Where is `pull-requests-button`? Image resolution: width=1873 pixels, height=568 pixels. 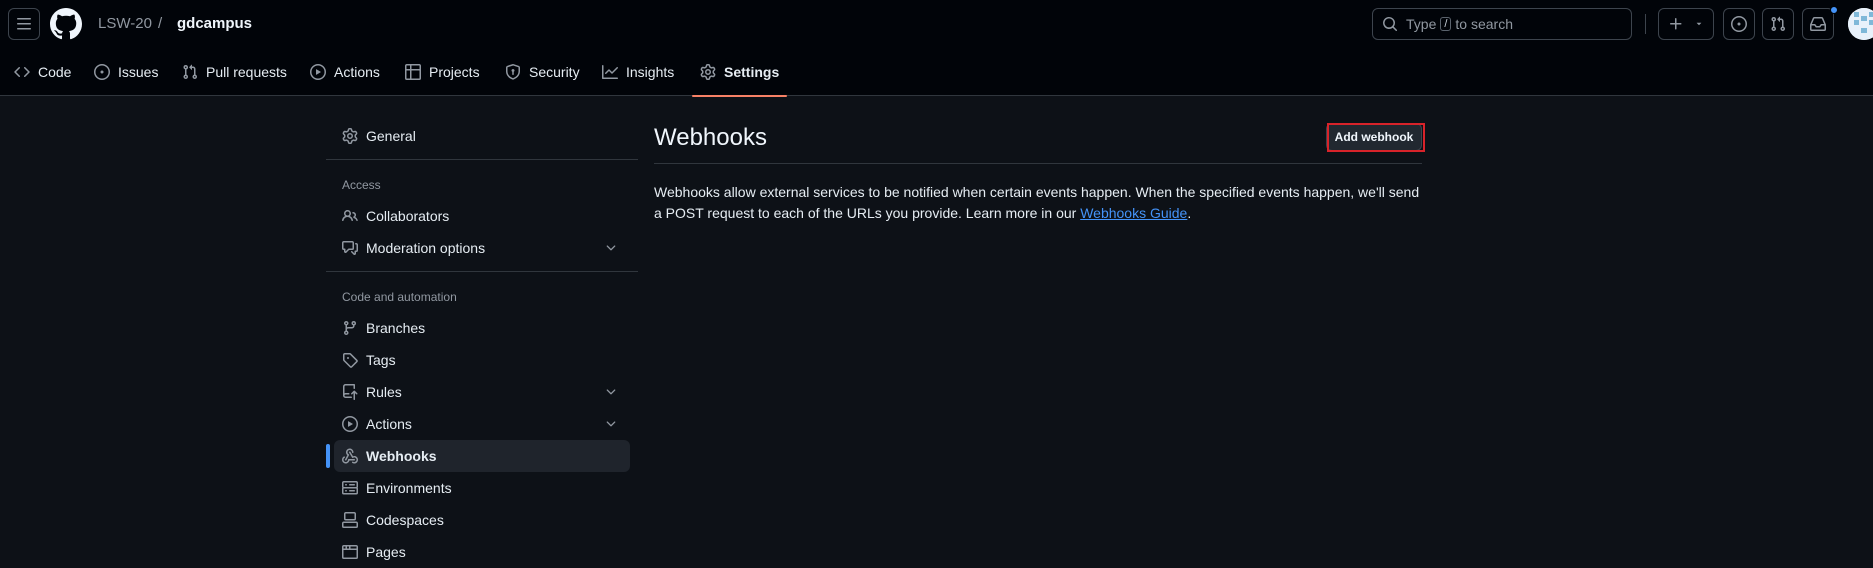
pull-requests-button is located at coordinates (1778, 24).